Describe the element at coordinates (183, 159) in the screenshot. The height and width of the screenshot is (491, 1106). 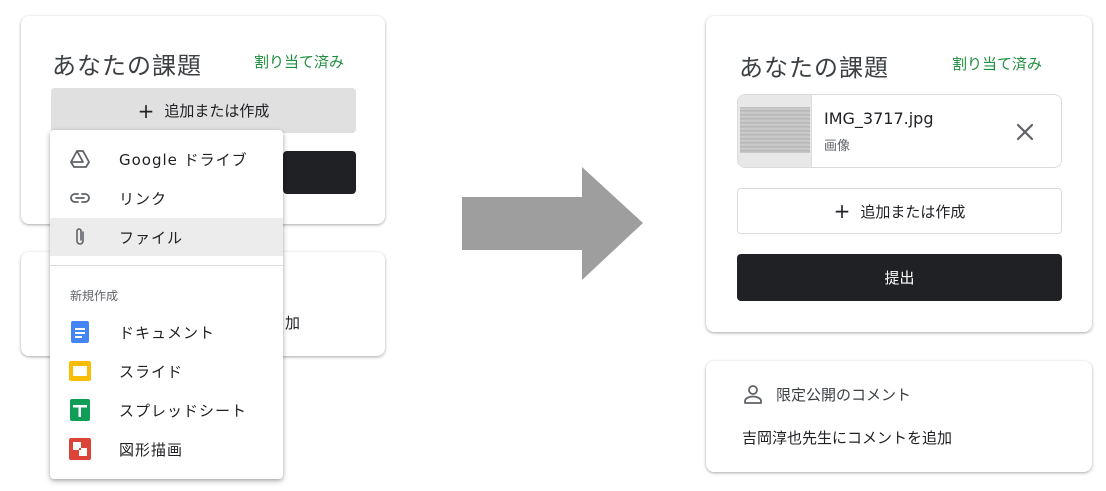
I see `menu-item-label: Google ドライブ` at that location.